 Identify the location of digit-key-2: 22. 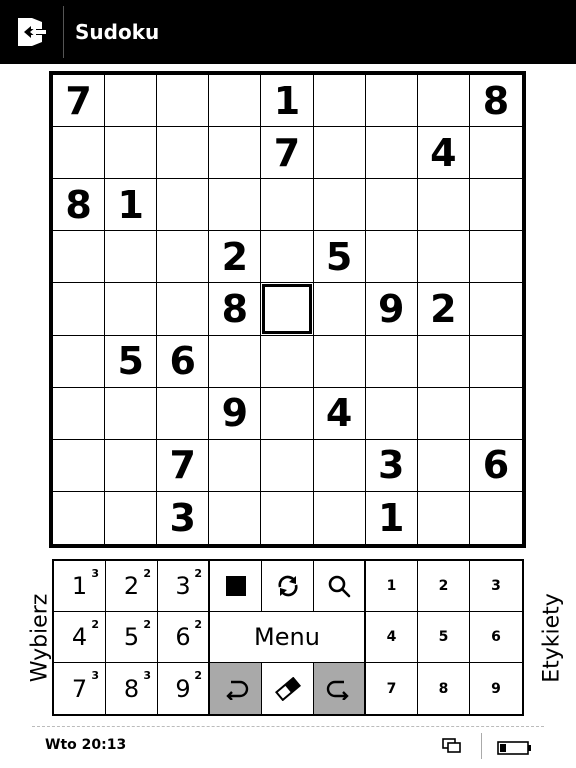
(132, 586).